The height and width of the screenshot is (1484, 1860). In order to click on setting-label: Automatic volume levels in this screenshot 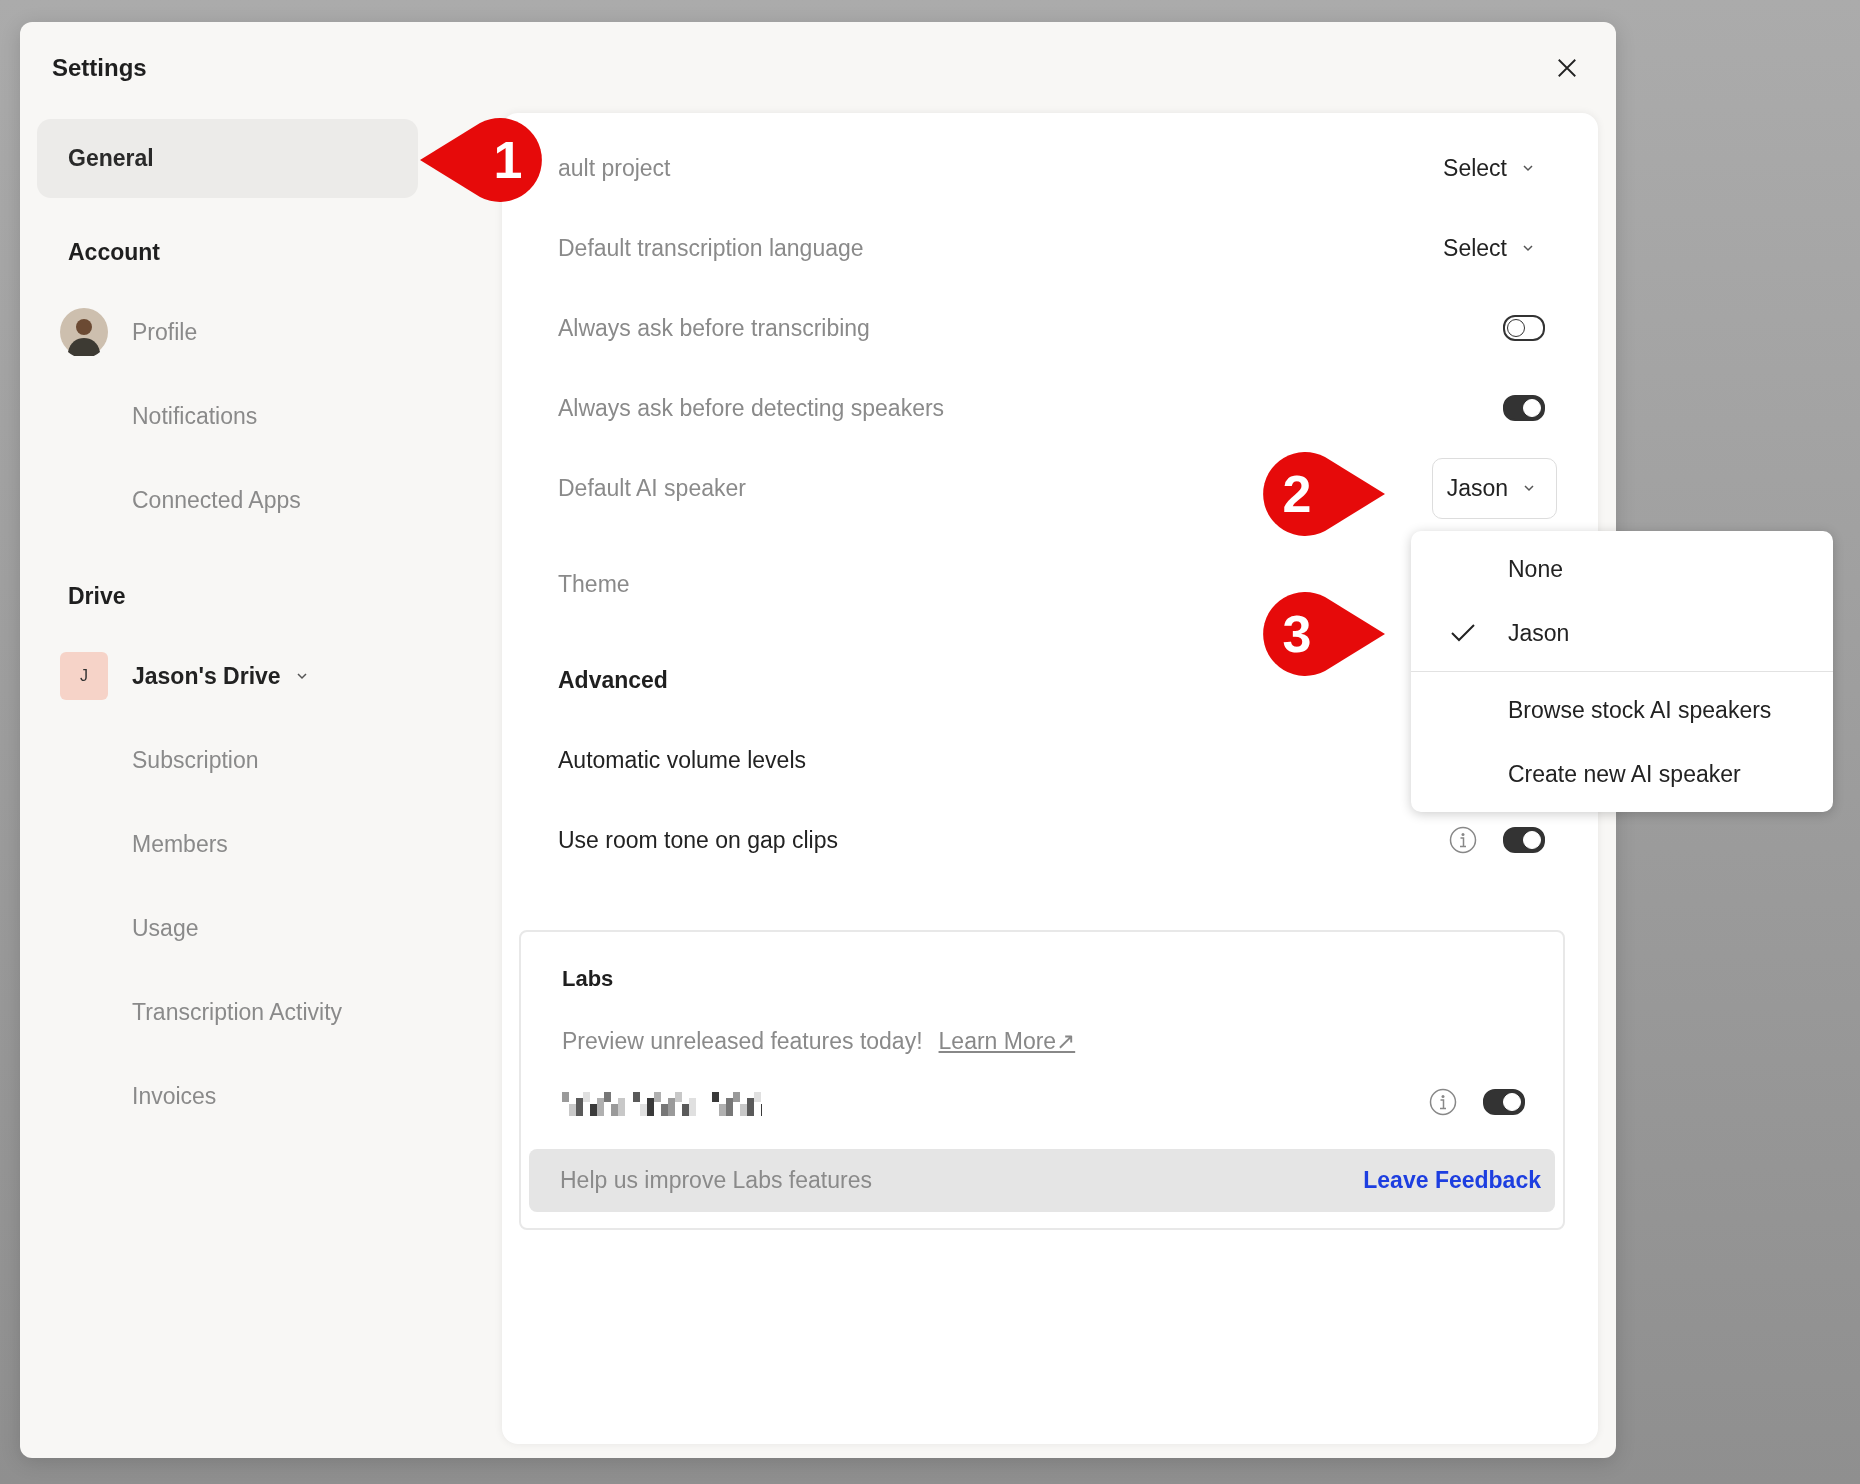, I will do `click(682, 760)`.